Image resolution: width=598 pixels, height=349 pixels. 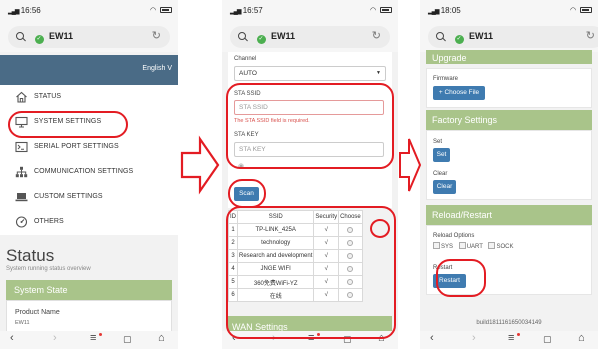 What do you see at coordinates (310, 126) in the screenshot?
I see `highlight-sta-fields` at bounding box center [310, 126].